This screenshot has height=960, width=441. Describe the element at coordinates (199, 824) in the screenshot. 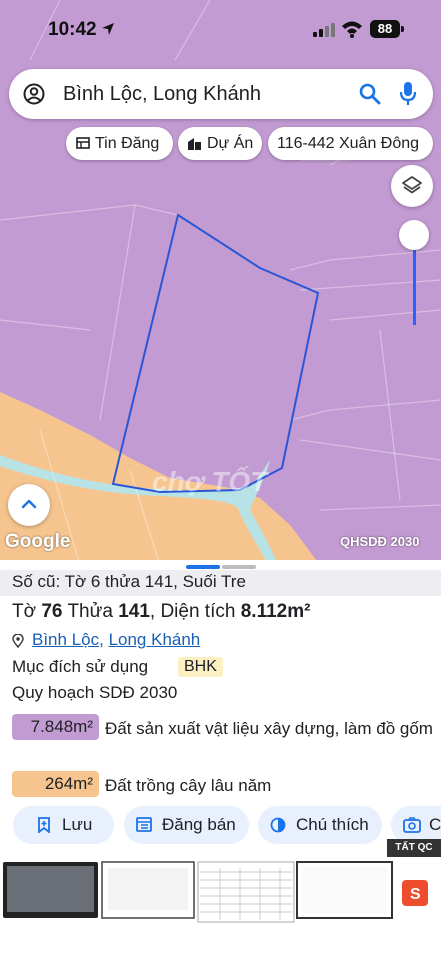

I see `post-for-sale-label: Đăng bán` at that location.